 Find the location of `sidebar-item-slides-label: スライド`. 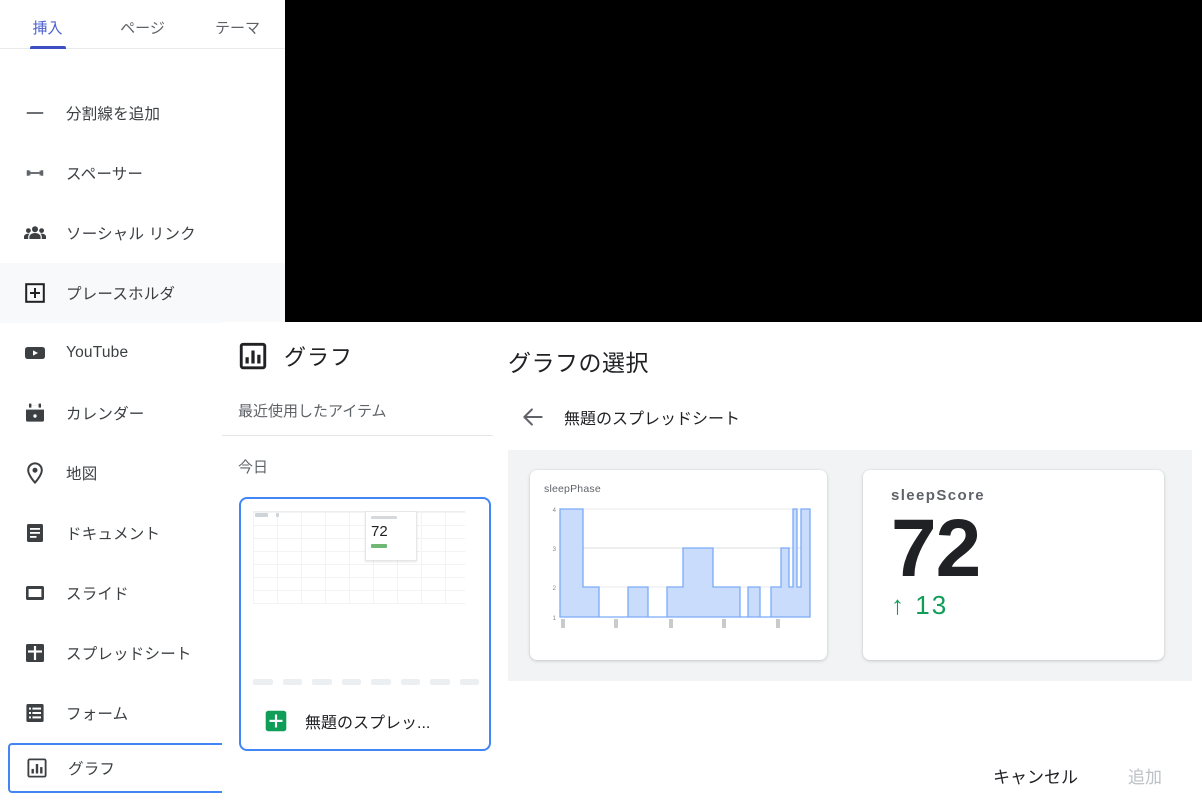

sidebar-item-slides-label: スライド is located at coordinates (97, 594).